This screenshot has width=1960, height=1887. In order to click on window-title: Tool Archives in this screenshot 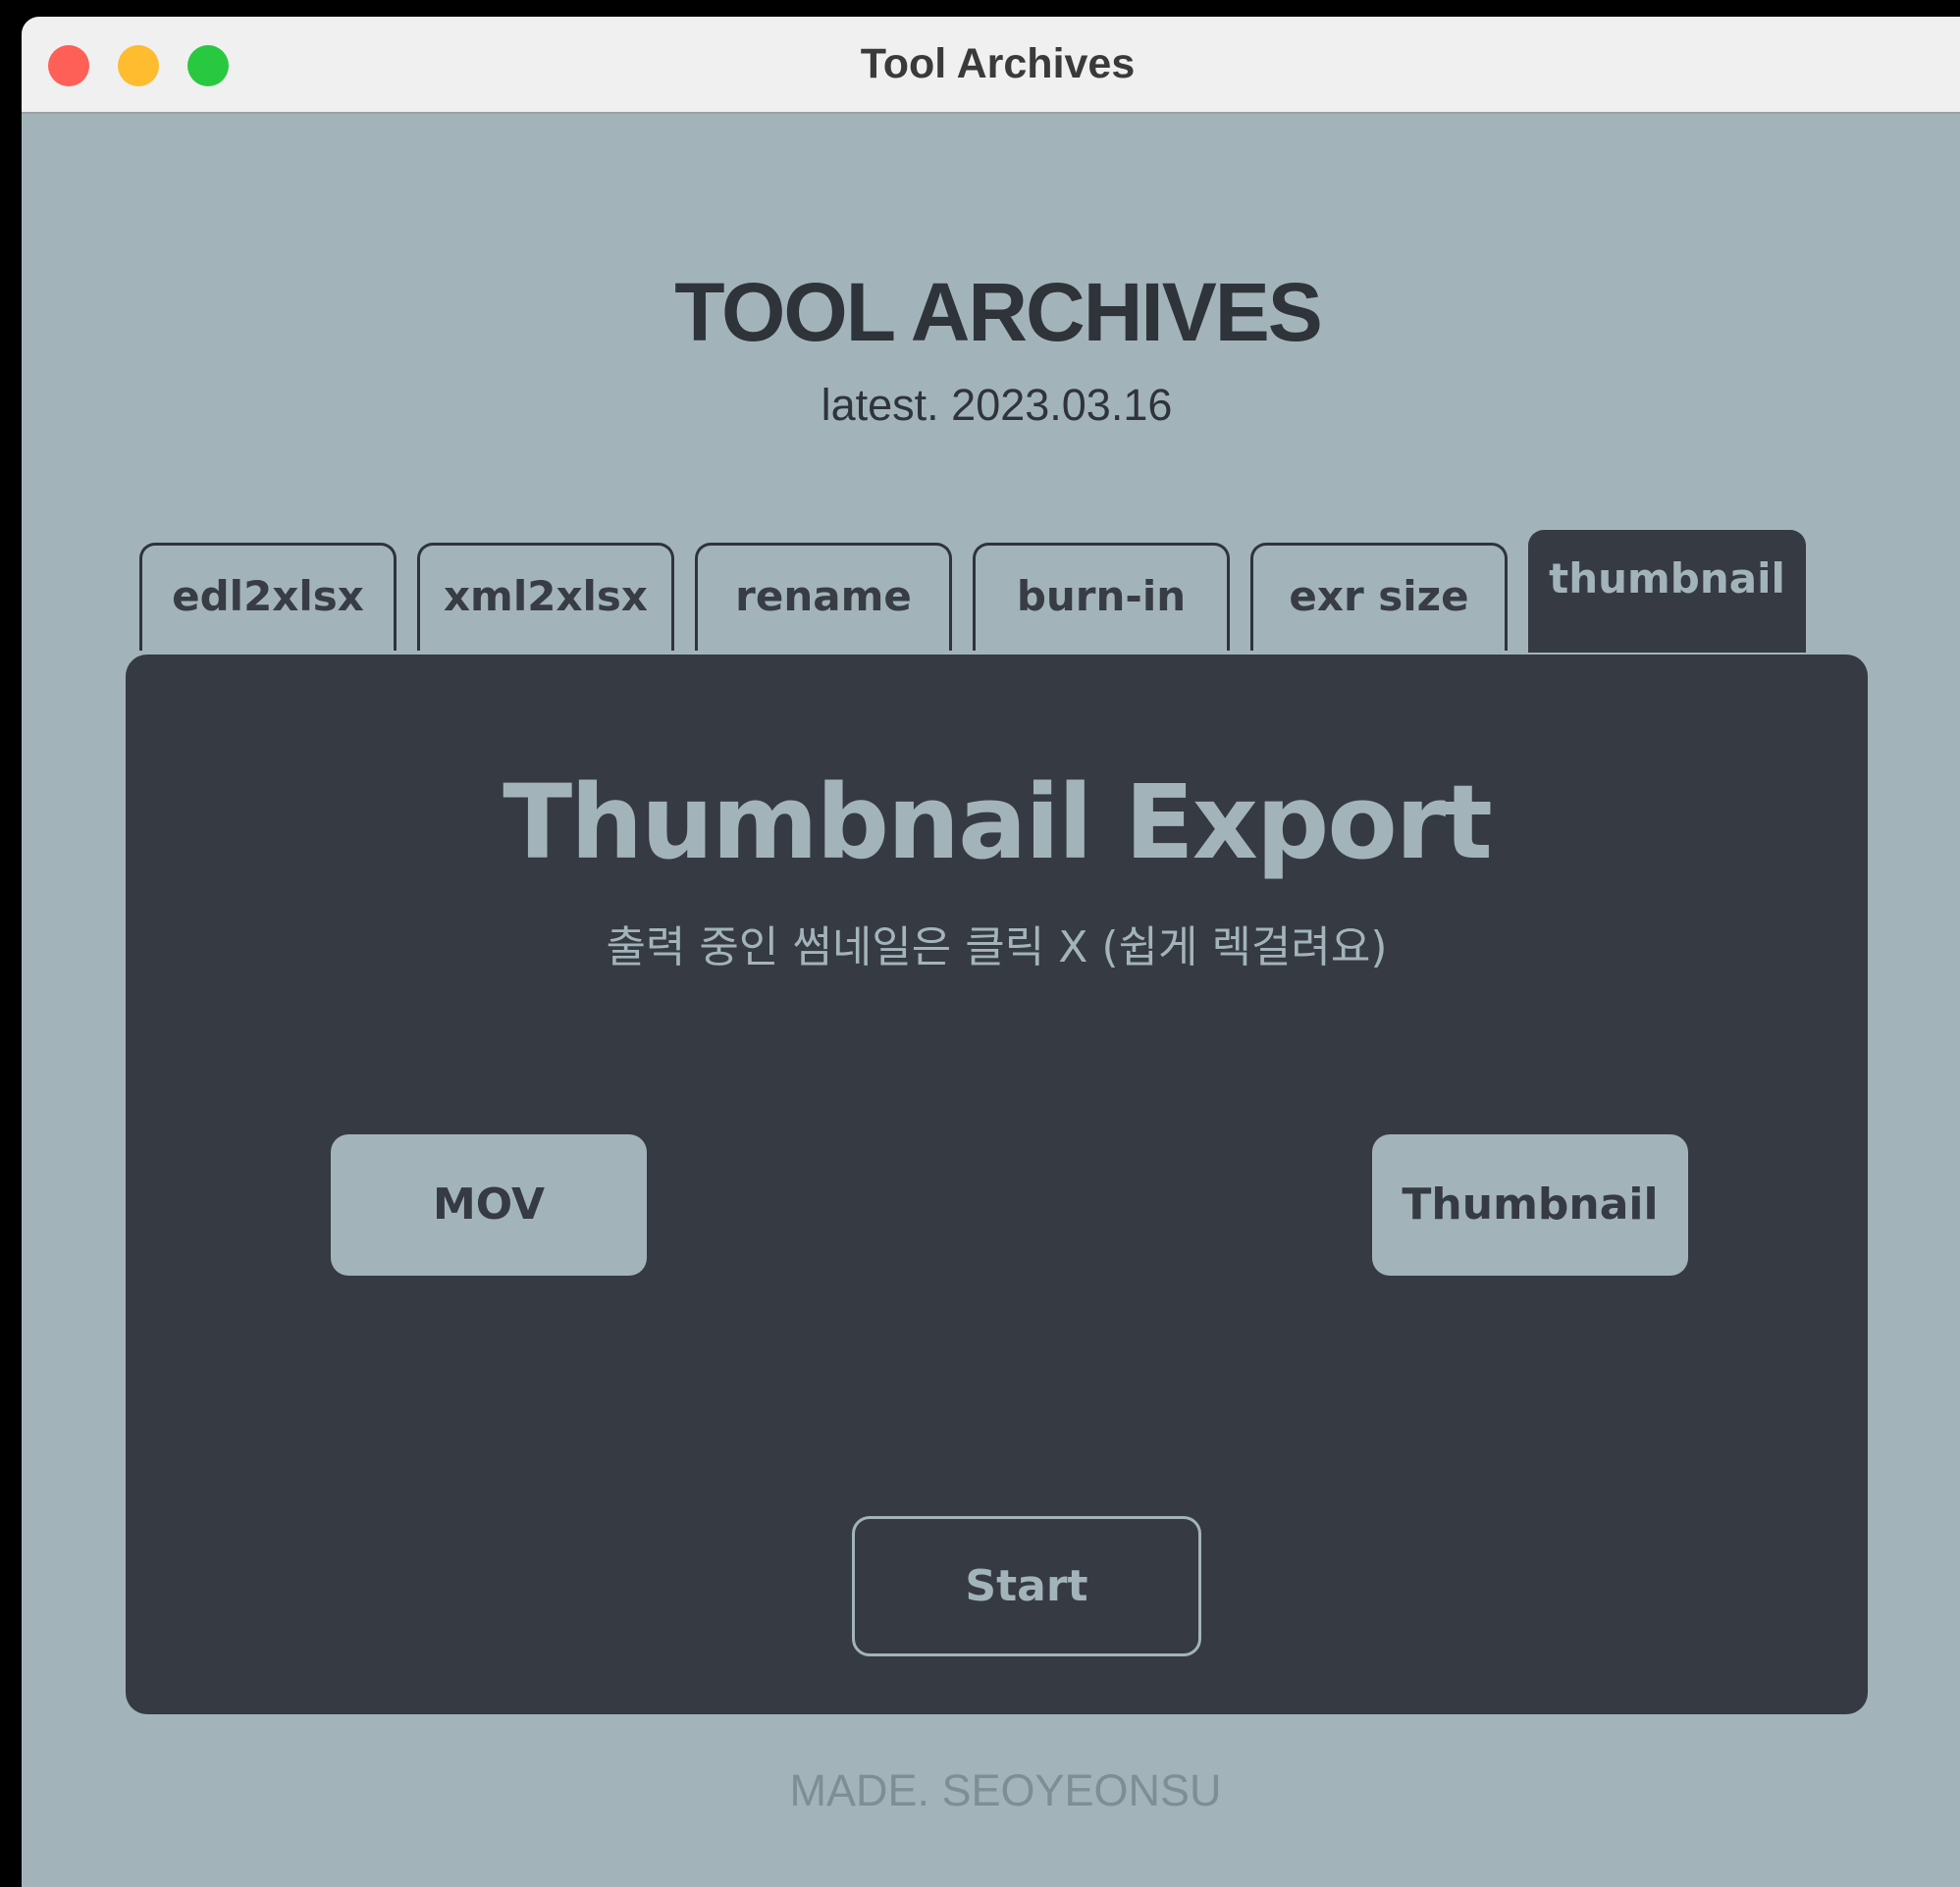, I will do `click(998, 63)`.